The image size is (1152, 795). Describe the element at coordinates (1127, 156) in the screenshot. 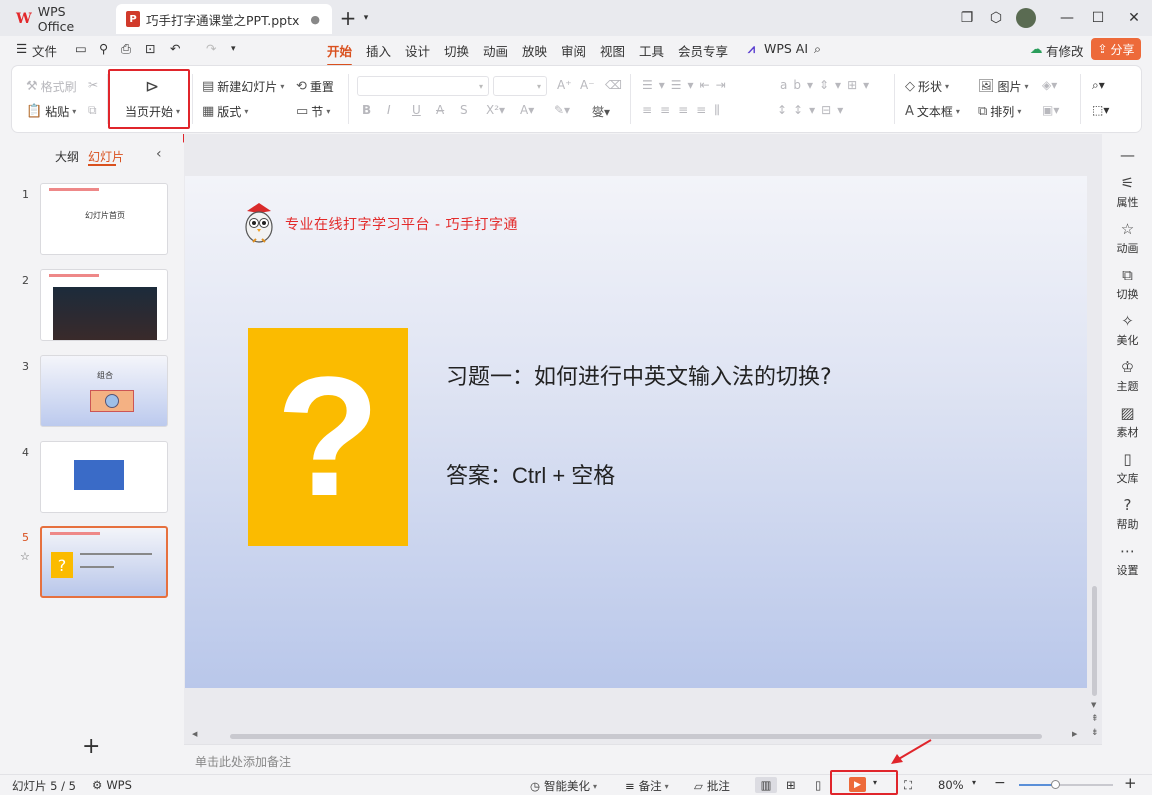

I see `sidebar-collapse-icon: —` at that location.